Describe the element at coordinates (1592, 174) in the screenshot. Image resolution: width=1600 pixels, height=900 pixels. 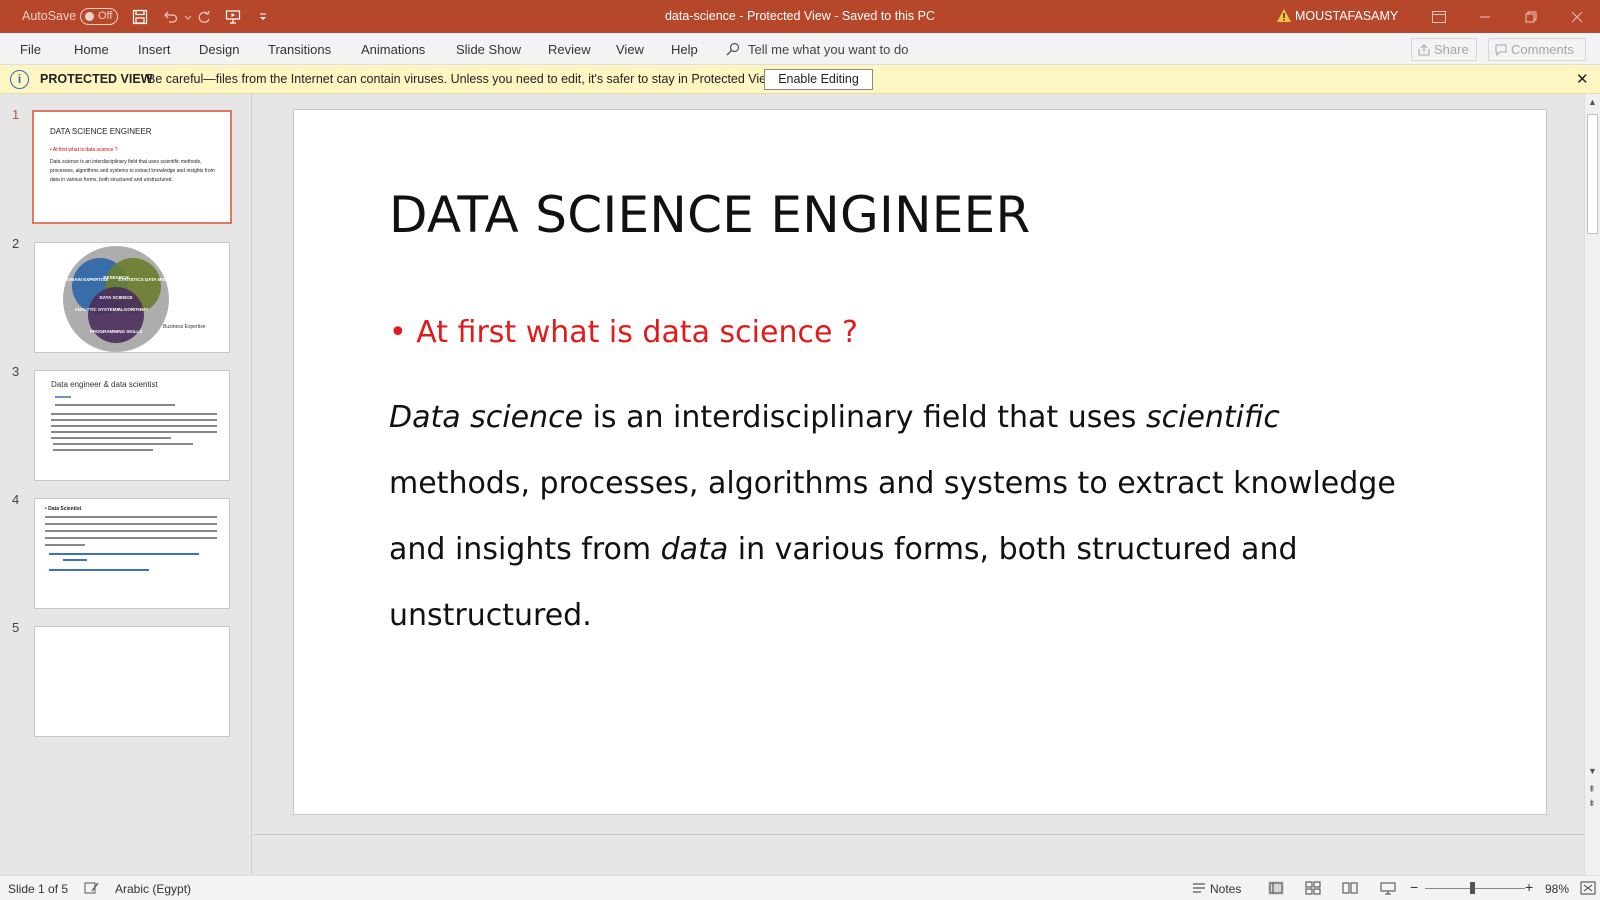
I see `scrollbar-thumb` at that location.